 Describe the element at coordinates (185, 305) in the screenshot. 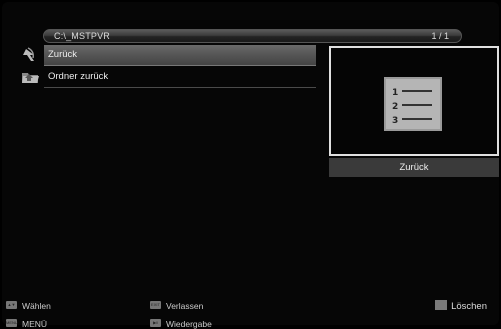

I see `hint-label: Verlassen` at that location.